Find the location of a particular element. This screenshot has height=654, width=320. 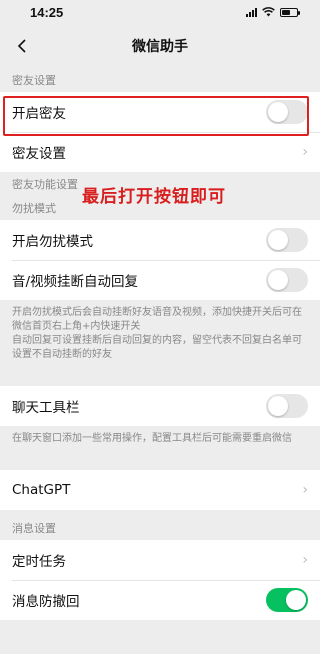

status-time: 14:25 is located at coordinates (47, 12).